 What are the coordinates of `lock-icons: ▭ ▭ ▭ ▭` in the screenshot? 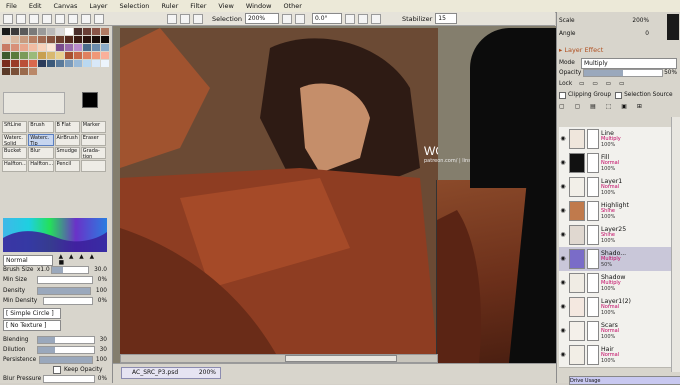 It's located at (603, 84).